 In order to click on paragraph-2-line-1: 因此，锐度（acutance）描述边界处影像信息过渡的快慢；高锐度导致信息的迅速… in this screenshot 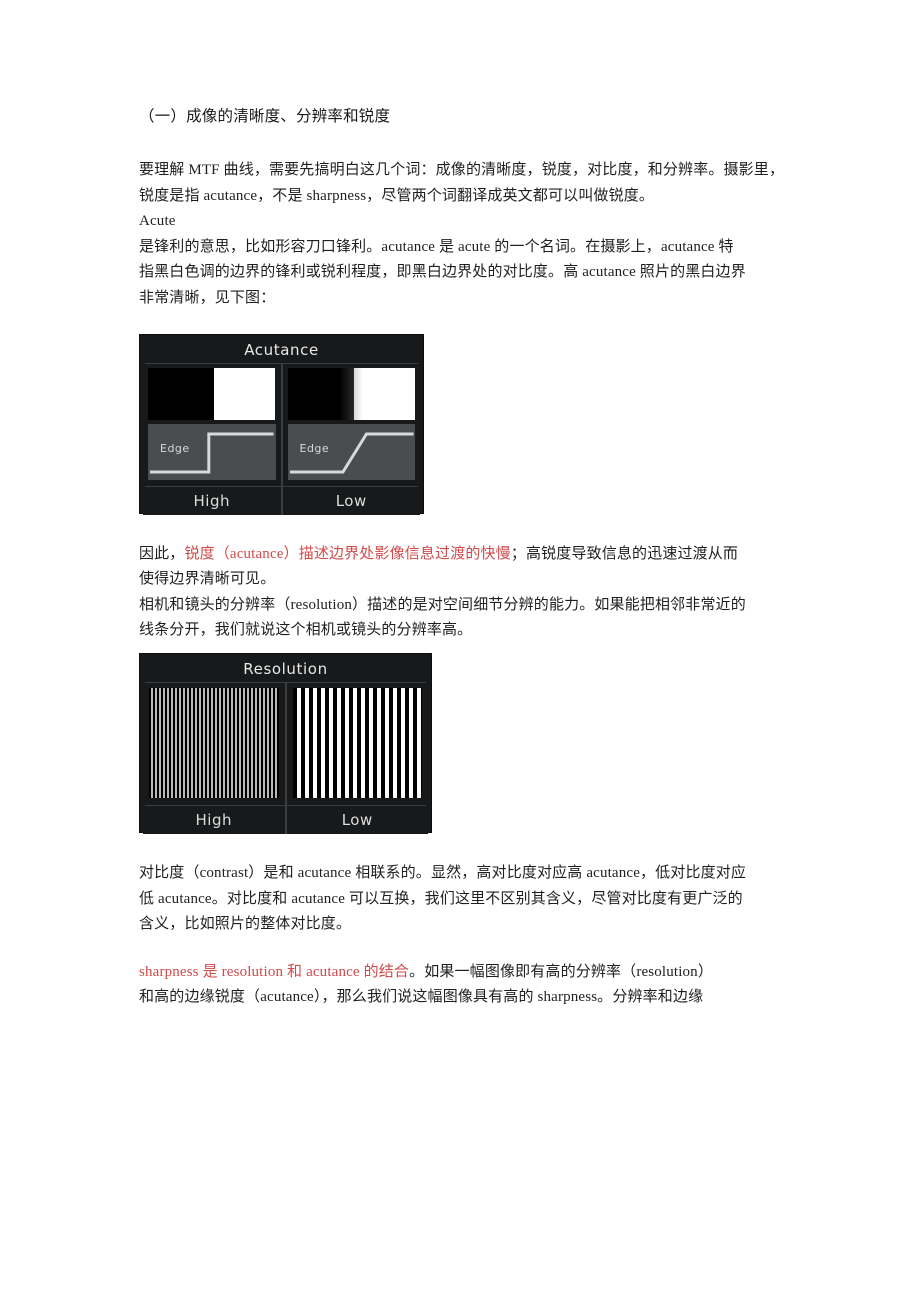, I will do `click(469, 555)`.